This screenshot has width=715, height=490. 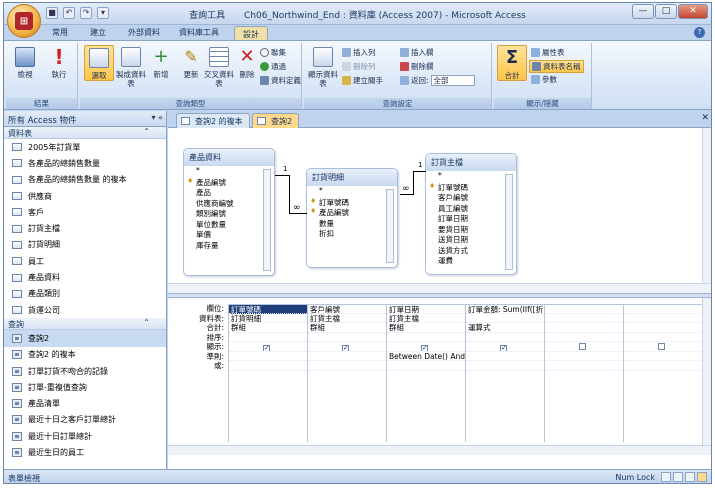 What do you see at coordinates (426, 356) in the screenshot?
I see `grid-cell-criteria: Between Date() And Do` at bounding box center [426, 356].